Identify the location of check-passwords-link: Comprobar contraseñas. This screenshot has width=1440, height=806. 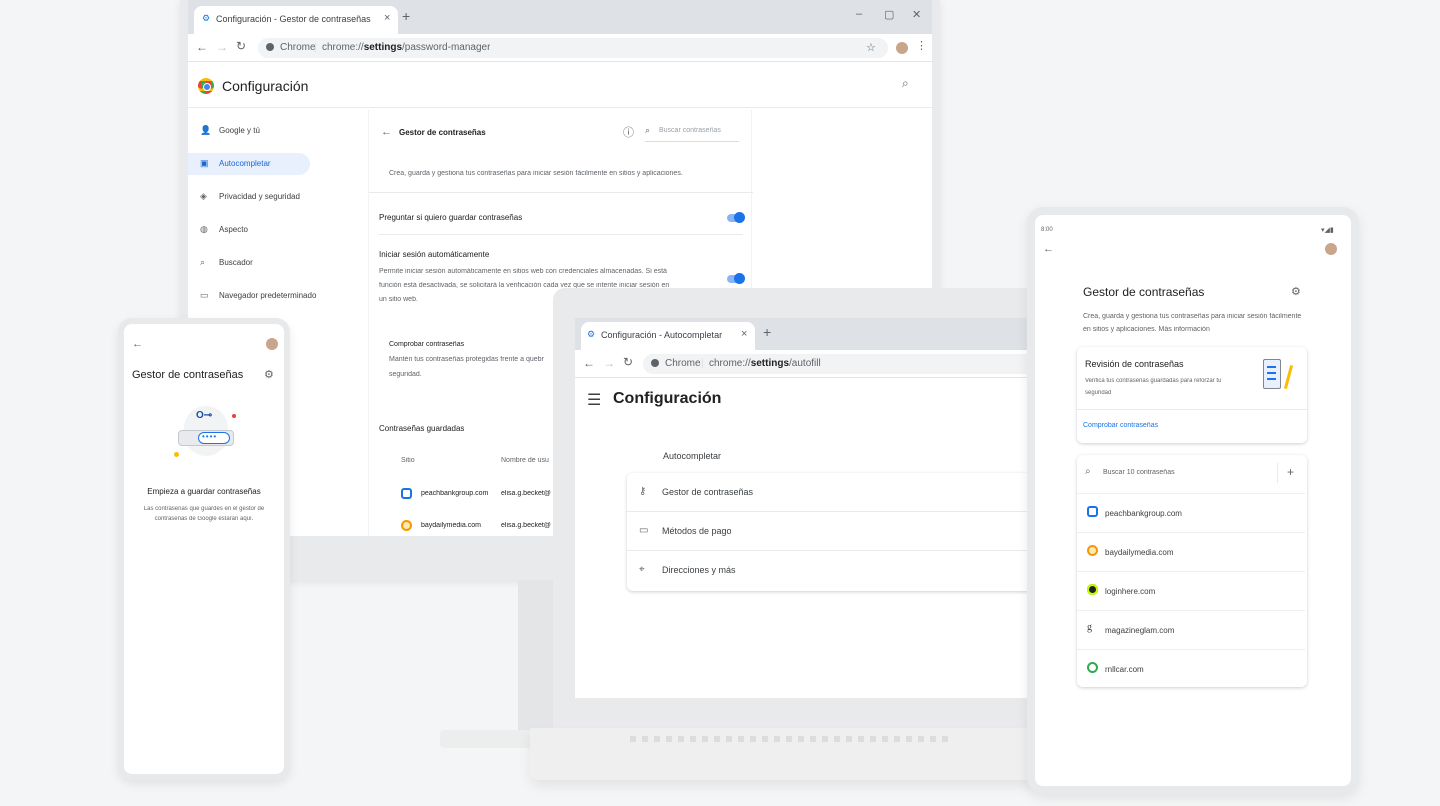
(1120, 425).